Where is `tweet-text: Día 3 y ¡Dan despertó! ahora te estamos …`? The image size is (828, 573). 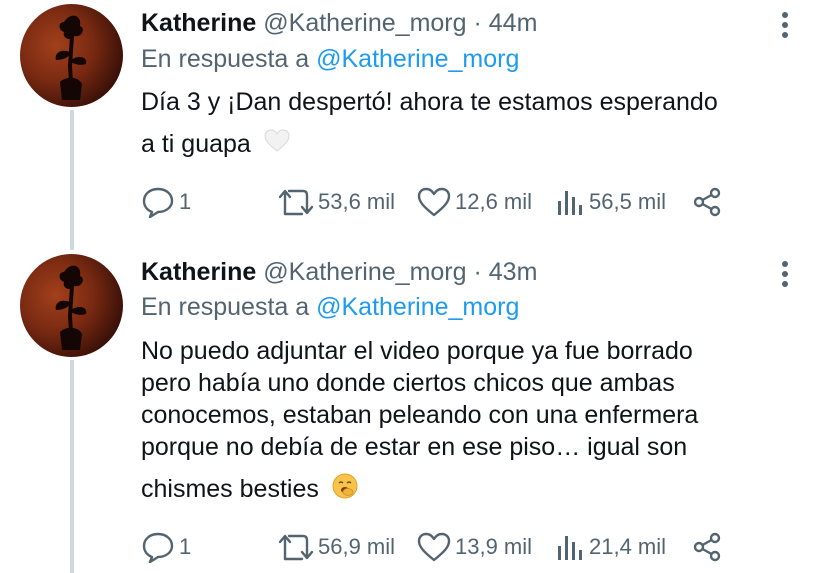
tweet-text: Día 3 y ¡Dan despertó! ahora te estamos … is located at coordinates (429, 123).